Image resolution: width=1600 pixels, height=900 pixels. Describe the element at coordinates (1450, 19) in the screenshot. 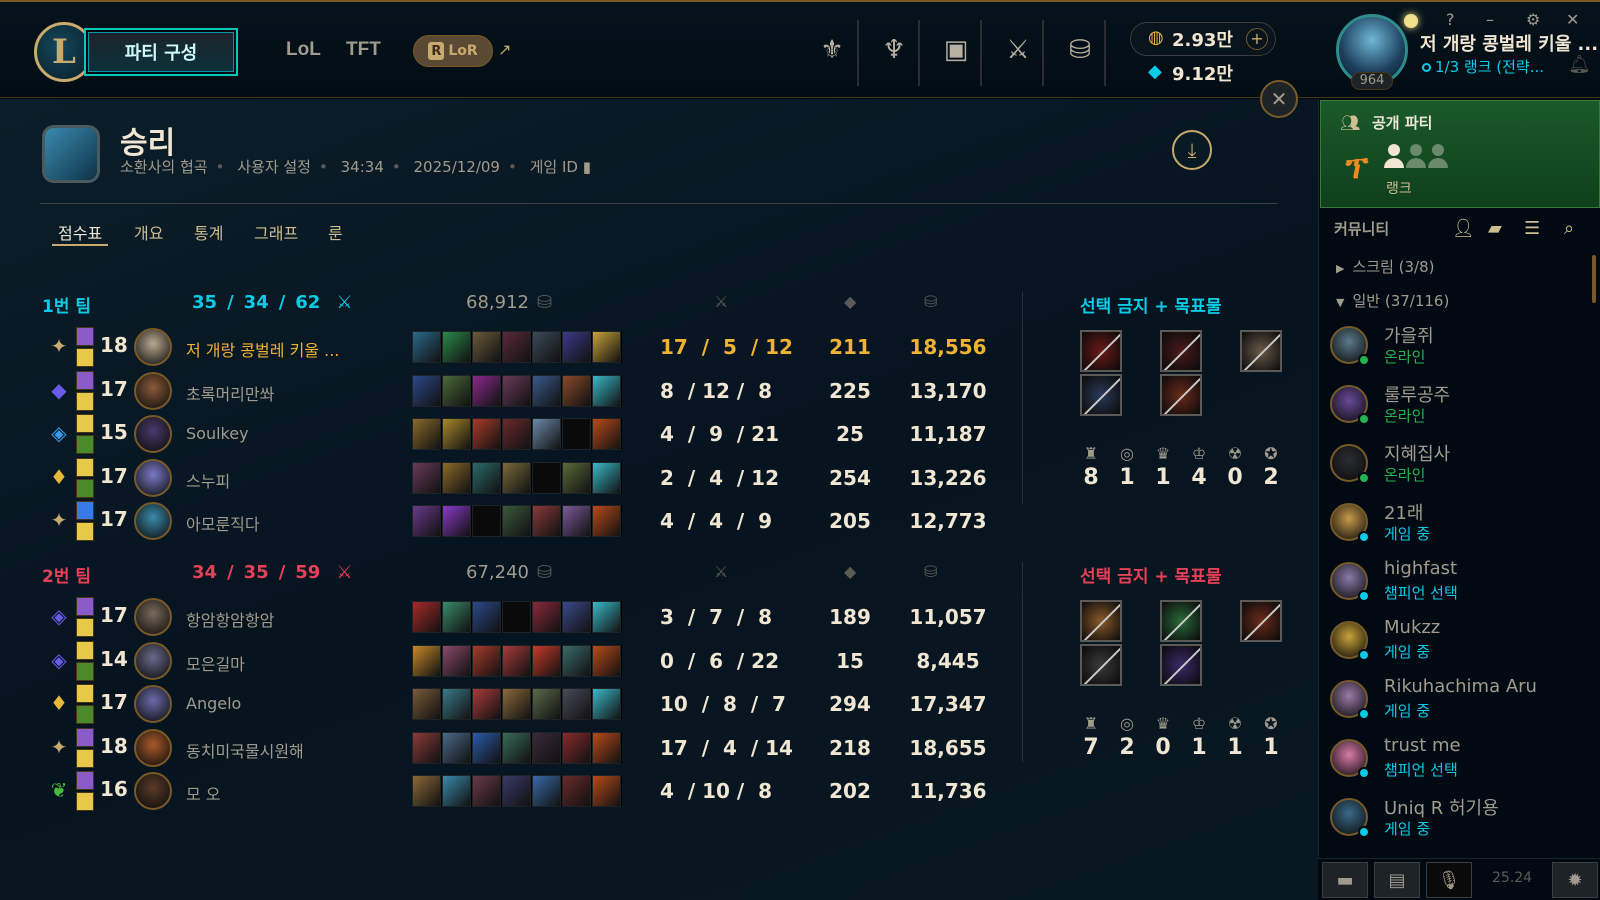

I see `help-icon: ?` at that location.